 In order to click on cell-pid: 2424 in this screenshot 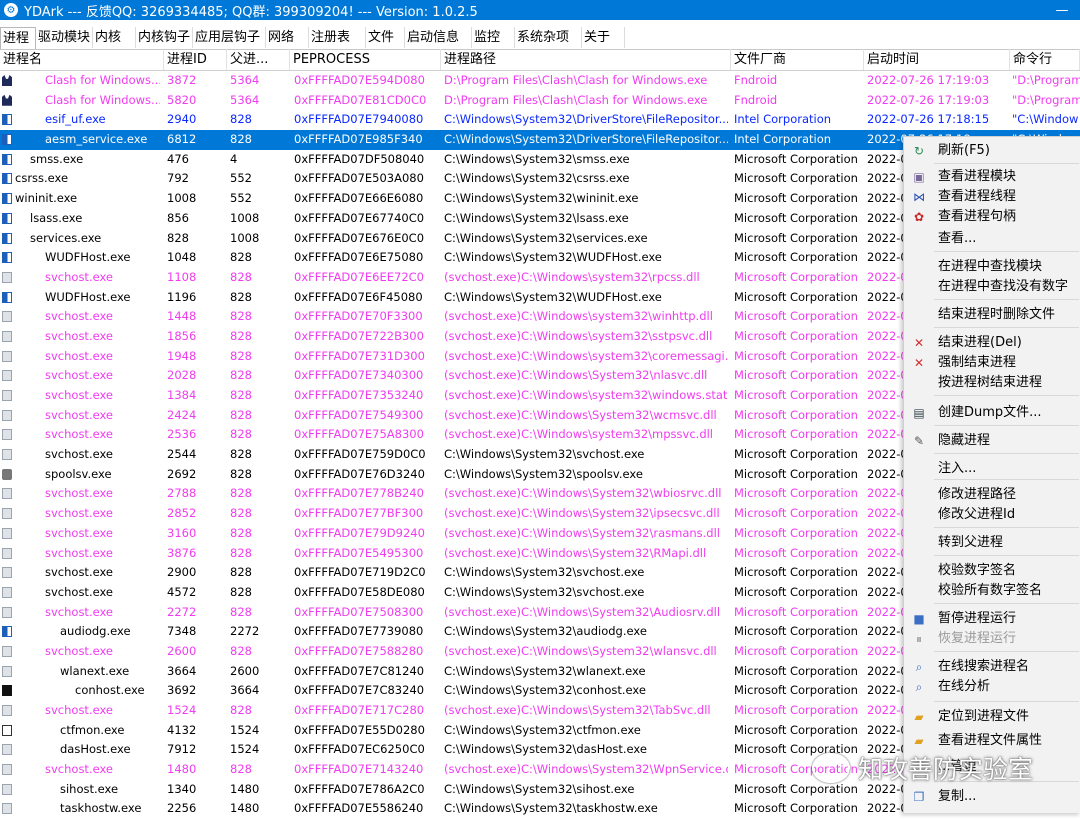, I will do `click(182, 414)`.